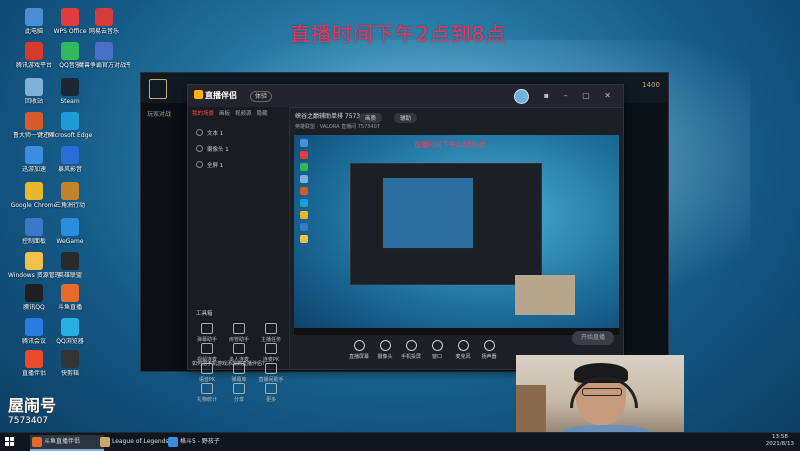  I want to click on desktop-icon: 英雄联盟, so click(70, 265).